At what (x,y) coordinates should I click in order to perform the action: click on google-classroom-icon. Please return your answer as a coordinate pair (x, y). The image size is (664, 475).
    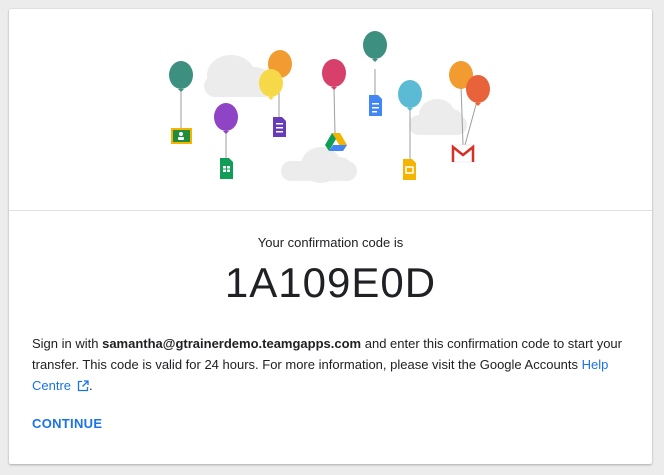
    Looking at the image, I should click on (181, 136).